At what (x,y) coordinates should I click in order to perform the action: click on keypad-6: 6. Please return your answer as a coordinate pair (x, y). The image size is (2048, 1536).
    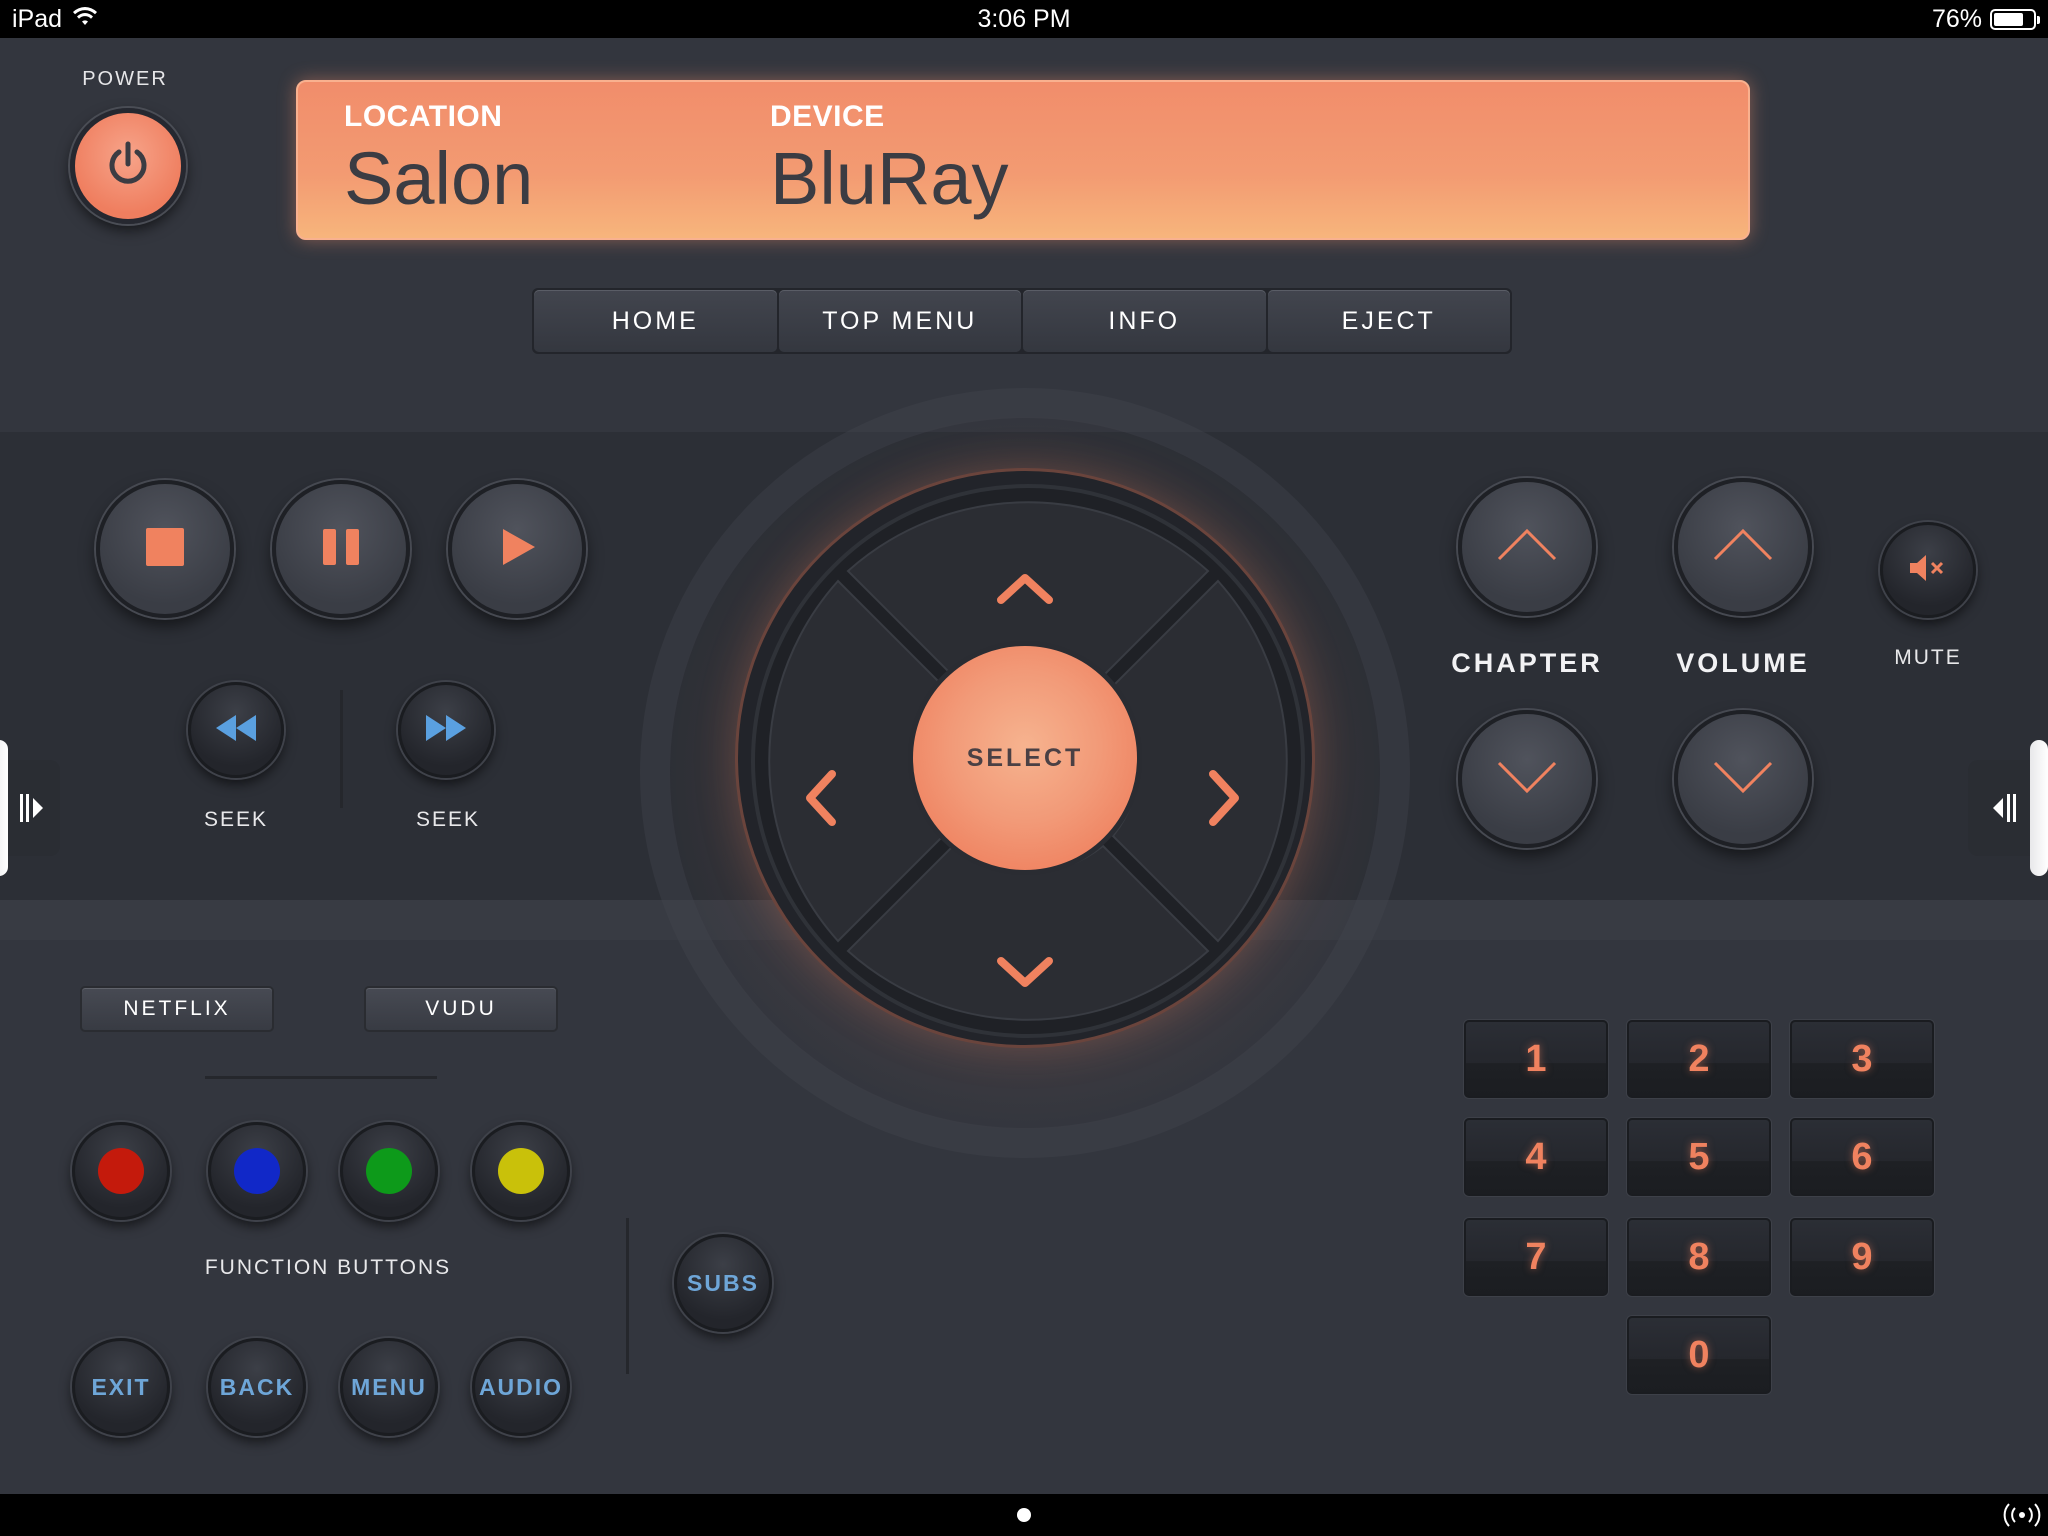
    Looking at the image, I should click on (1862, 1157).